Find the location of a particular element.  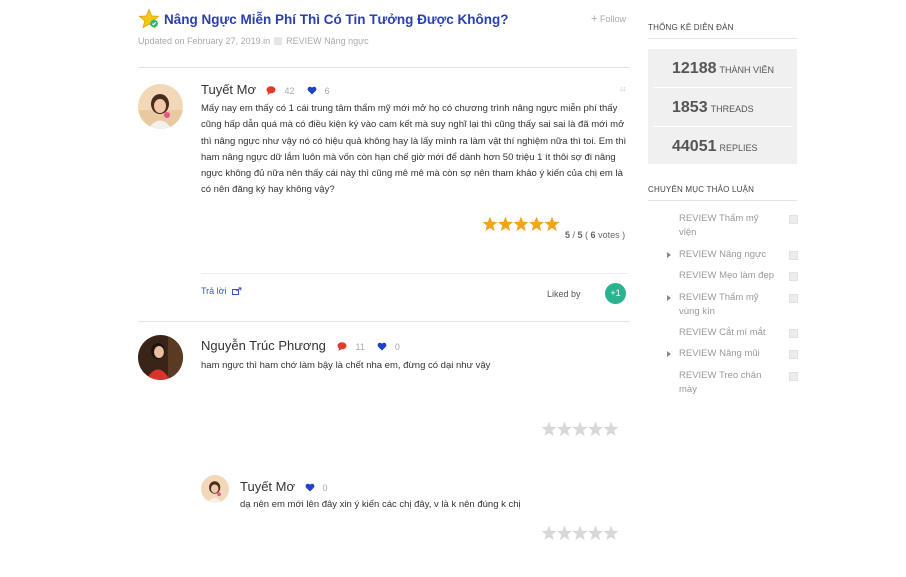

reply-button: Trả lời is located at coordinates (221, 291).